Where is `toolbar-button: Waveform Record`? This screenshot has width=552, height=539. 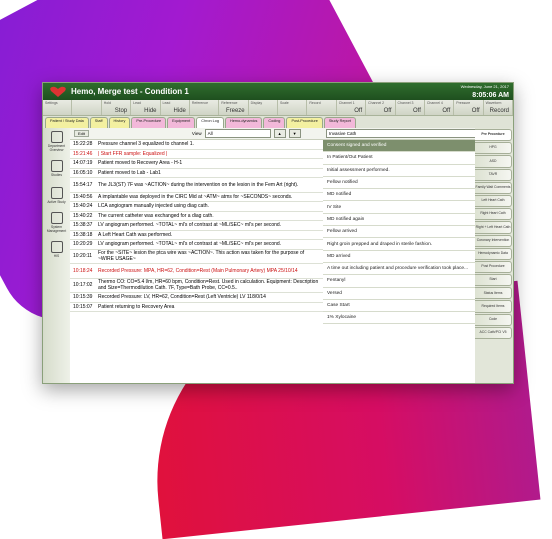
toolbar-button: Waveform Record is located at coordinates (498, 107).